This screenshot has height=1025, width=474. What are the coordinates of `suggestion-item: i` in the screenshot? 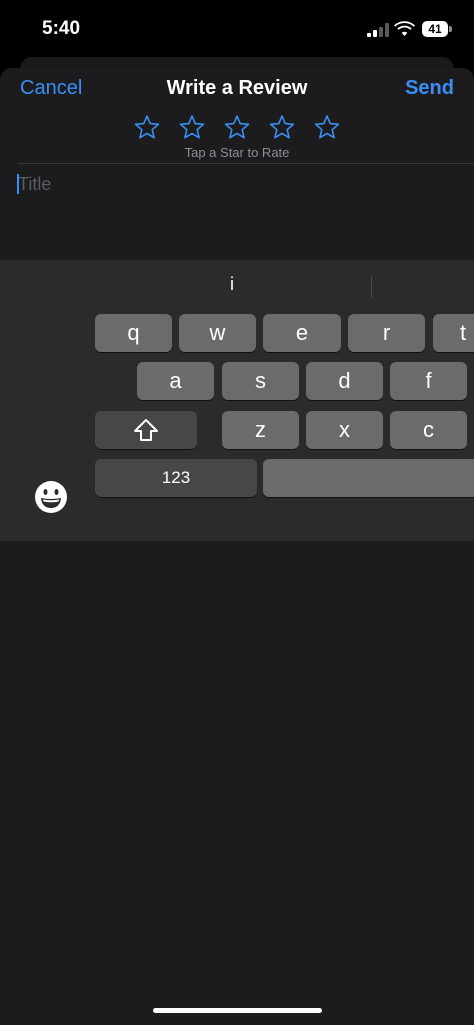 It's located at (232, 284).